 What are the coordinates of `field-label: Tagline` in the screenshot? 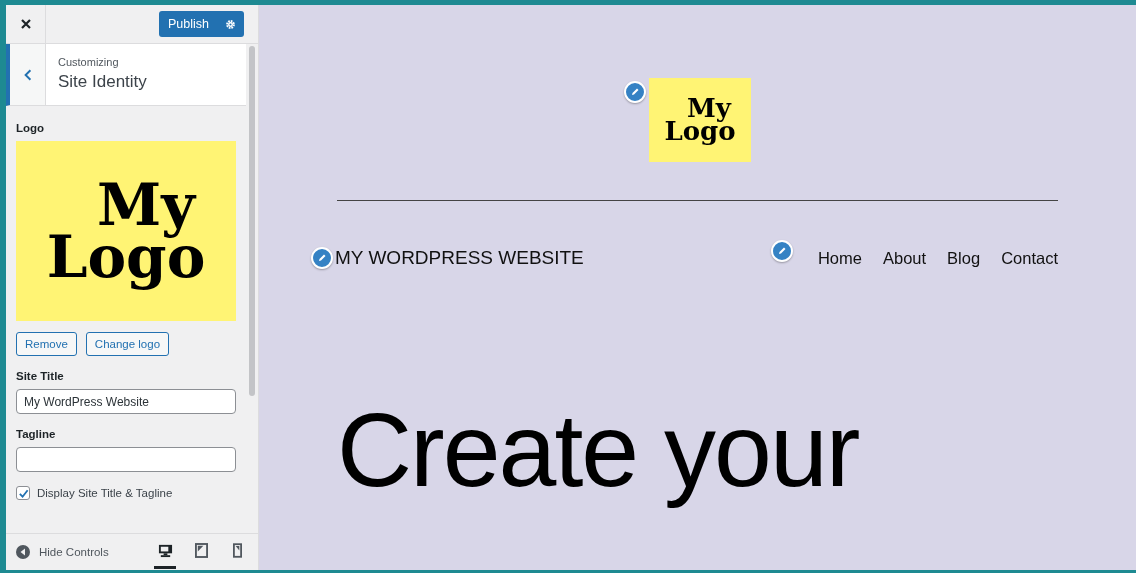 It's located at (36, 434).